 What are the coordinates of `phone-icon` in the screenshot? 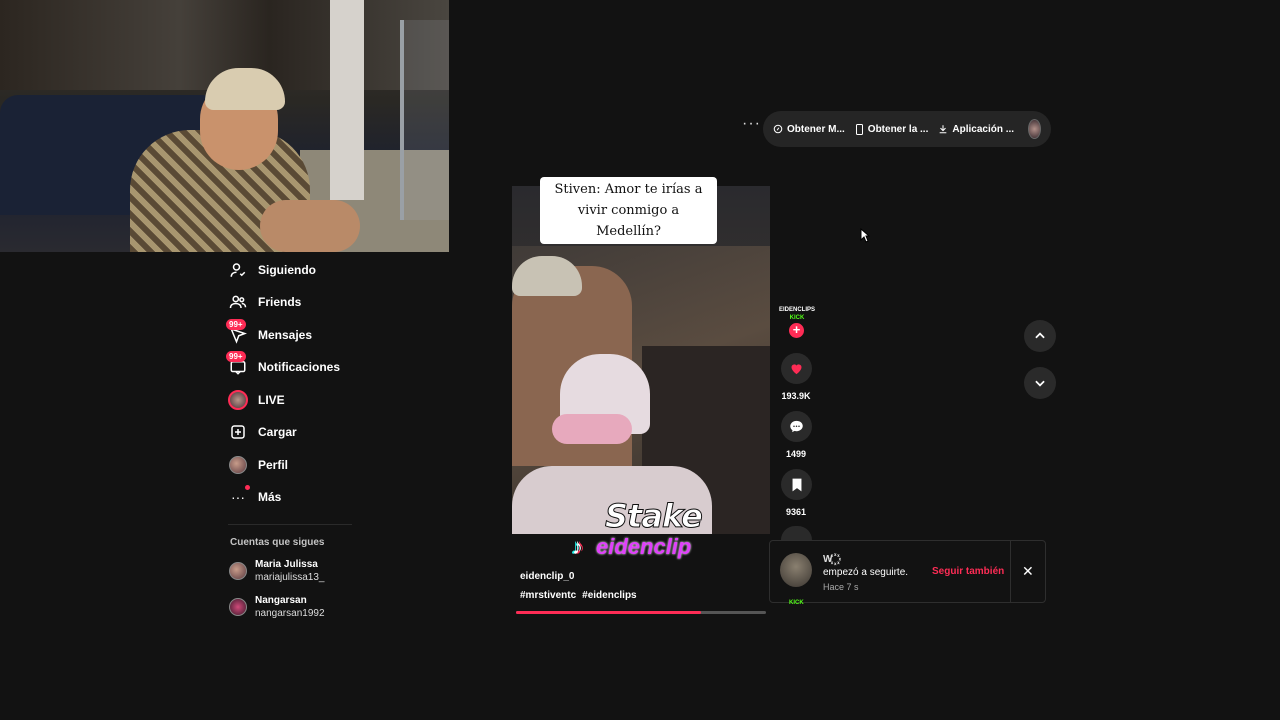 It's located at (859, 129).